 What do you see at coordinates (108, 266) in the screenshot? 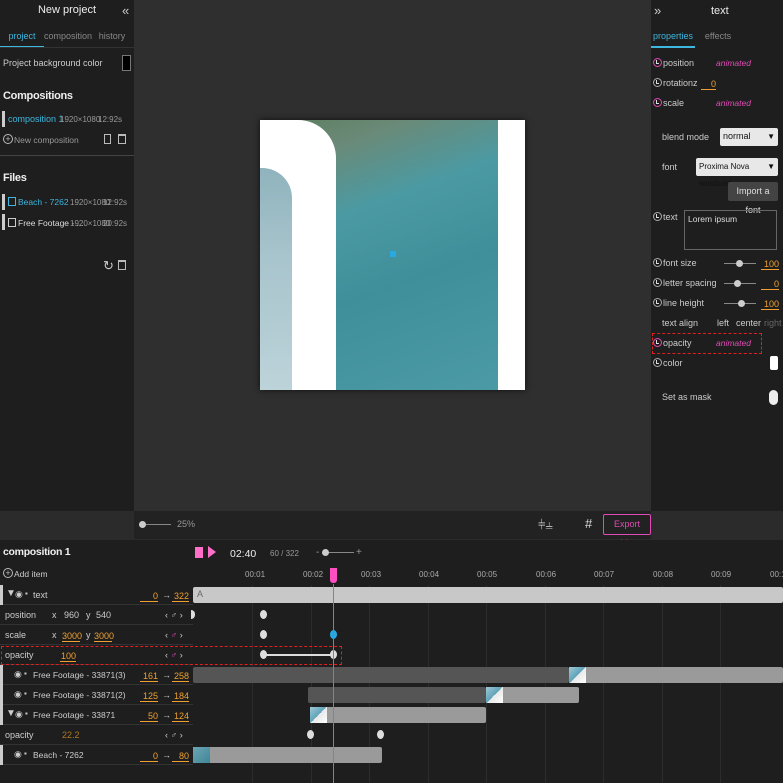
I see `refresh-icon: ↻` at bounding box center [108, 266].